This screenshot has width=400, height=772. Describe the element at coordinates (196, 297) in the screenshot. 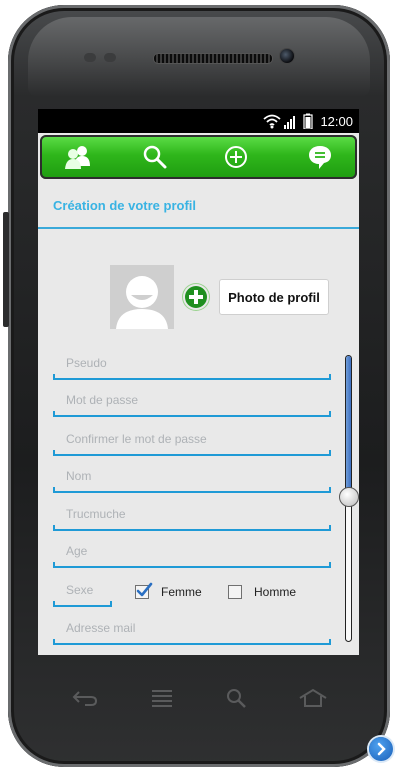

I see `plus-icon` at that location.